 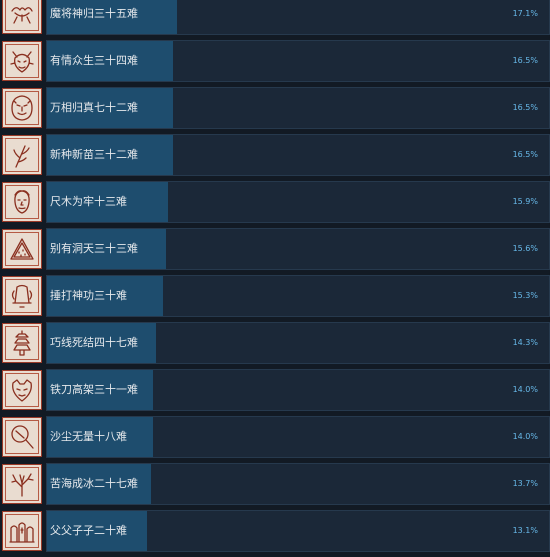 What do you see at coordinates (22, 437) in the screenshot?
I see `magnifier-icon` at bounding box center [22, 437].